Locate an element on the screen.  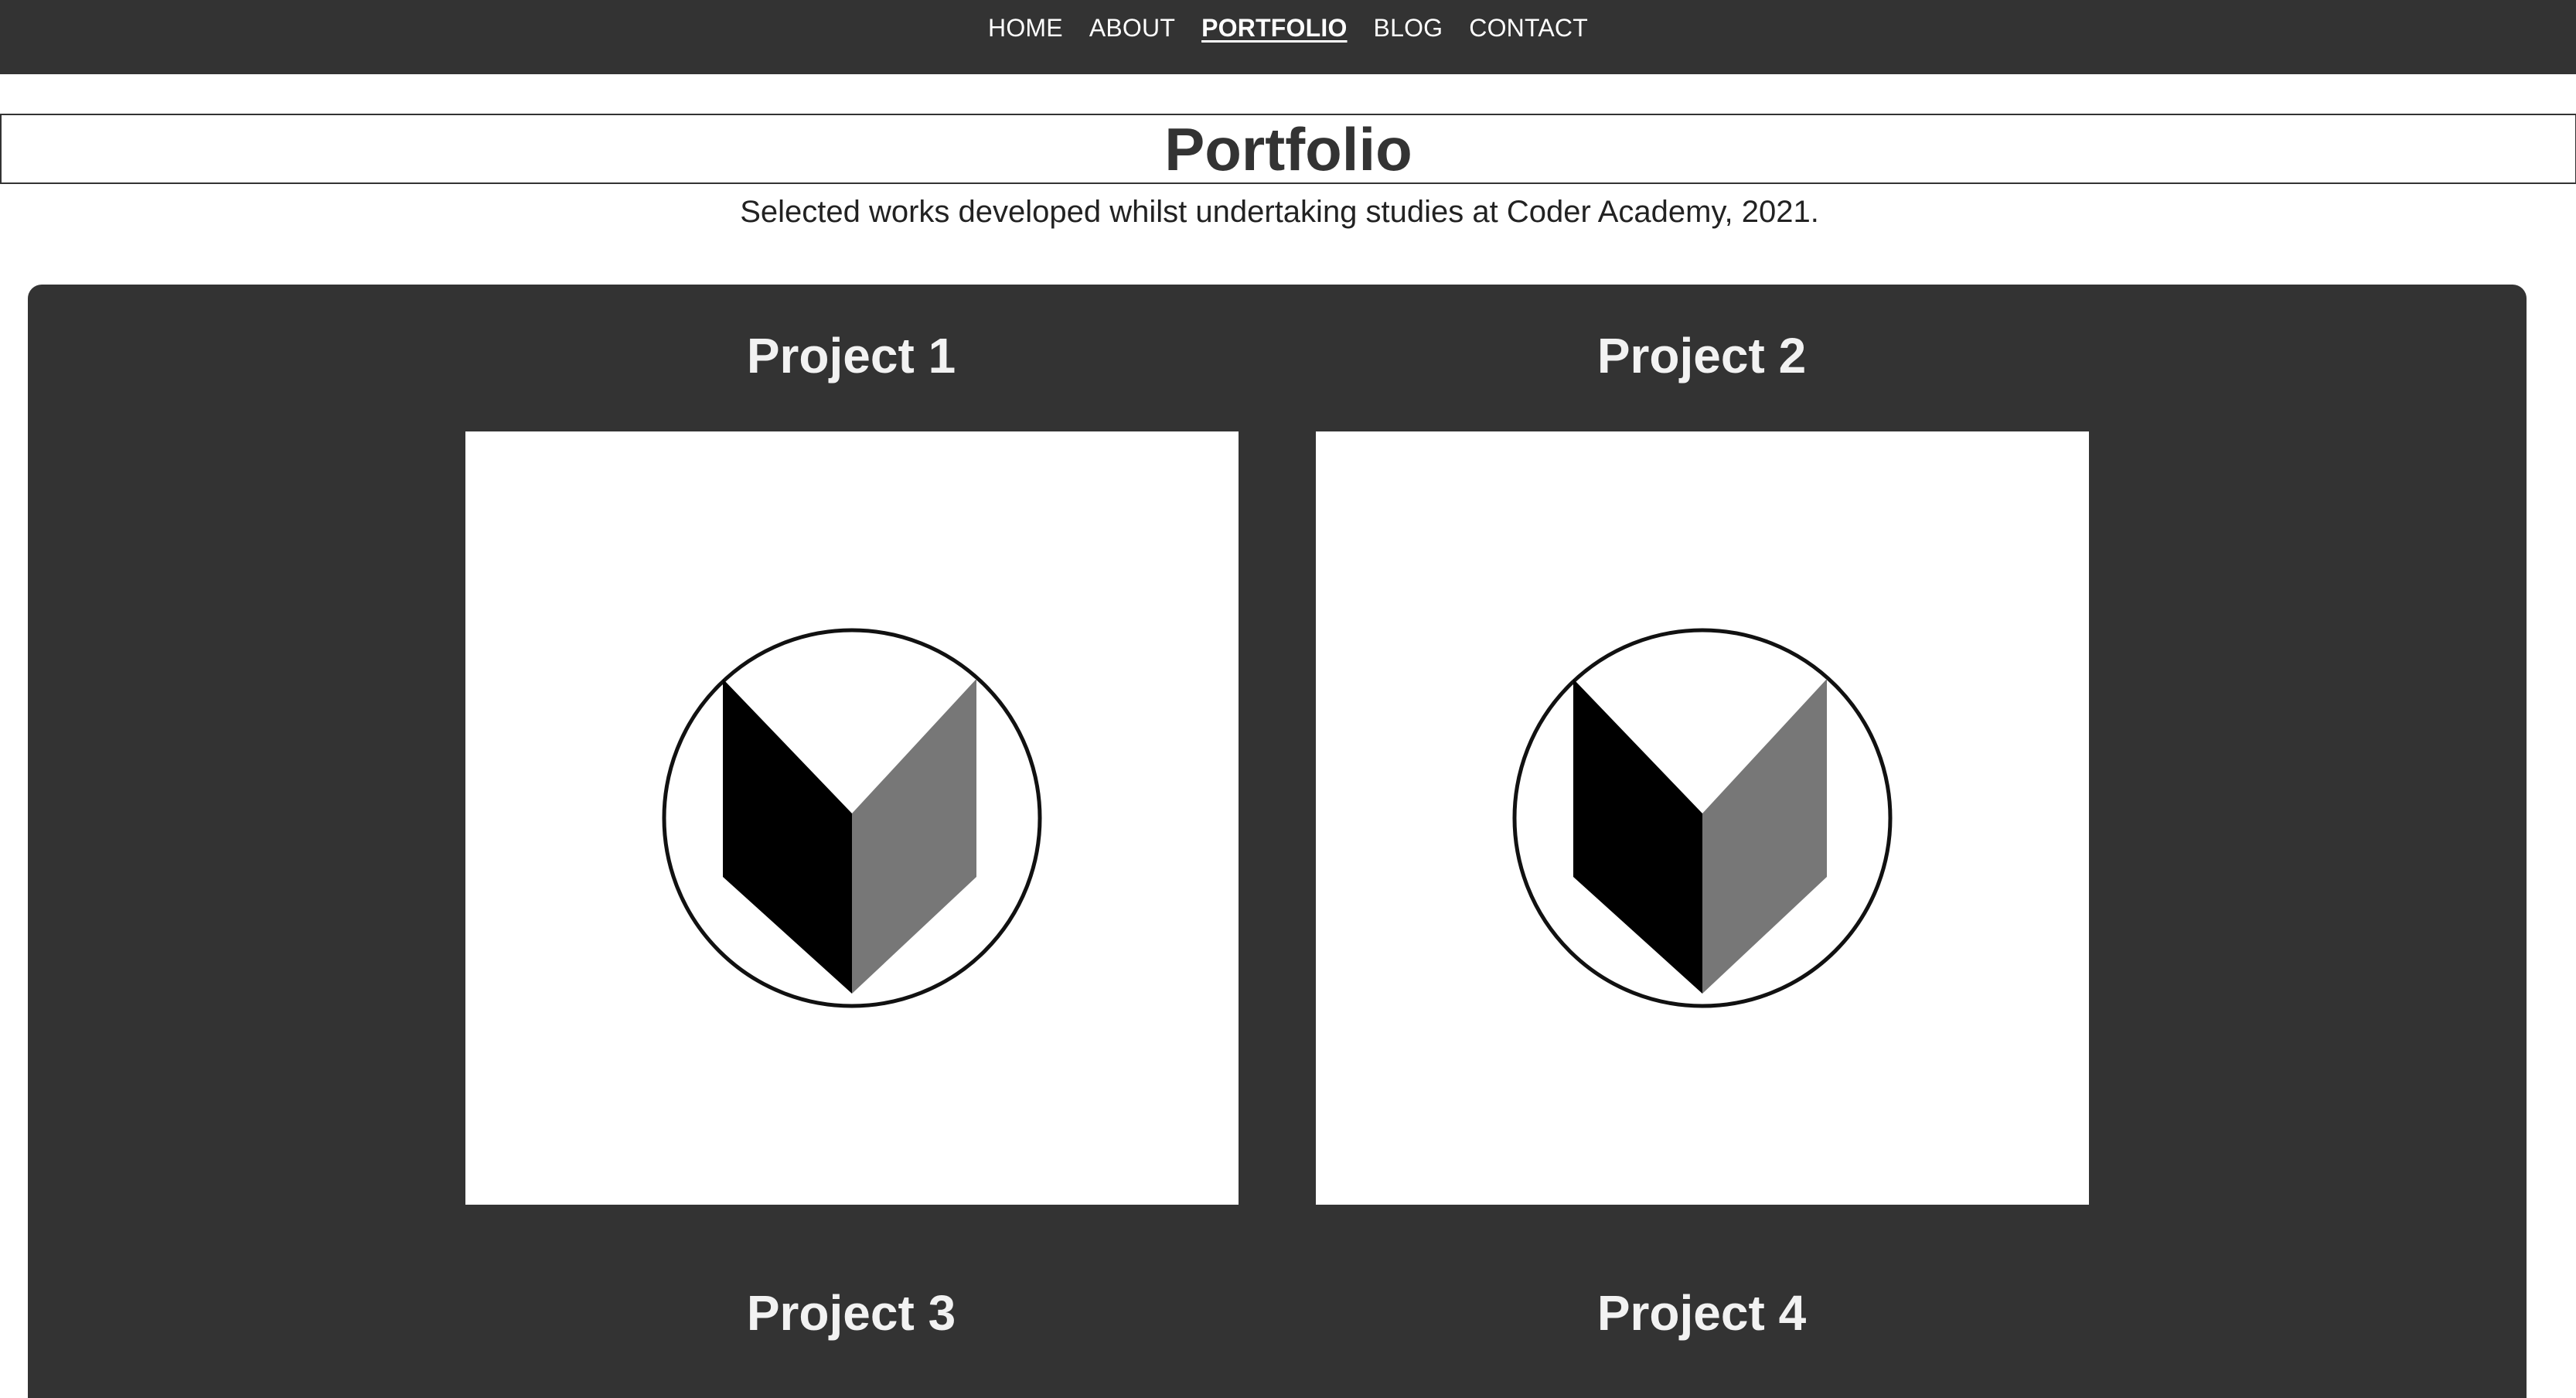
nav-menu: HOME ABOUT PORTFOLIO BLOG CONTACT is located at coordinates (1288, 28).